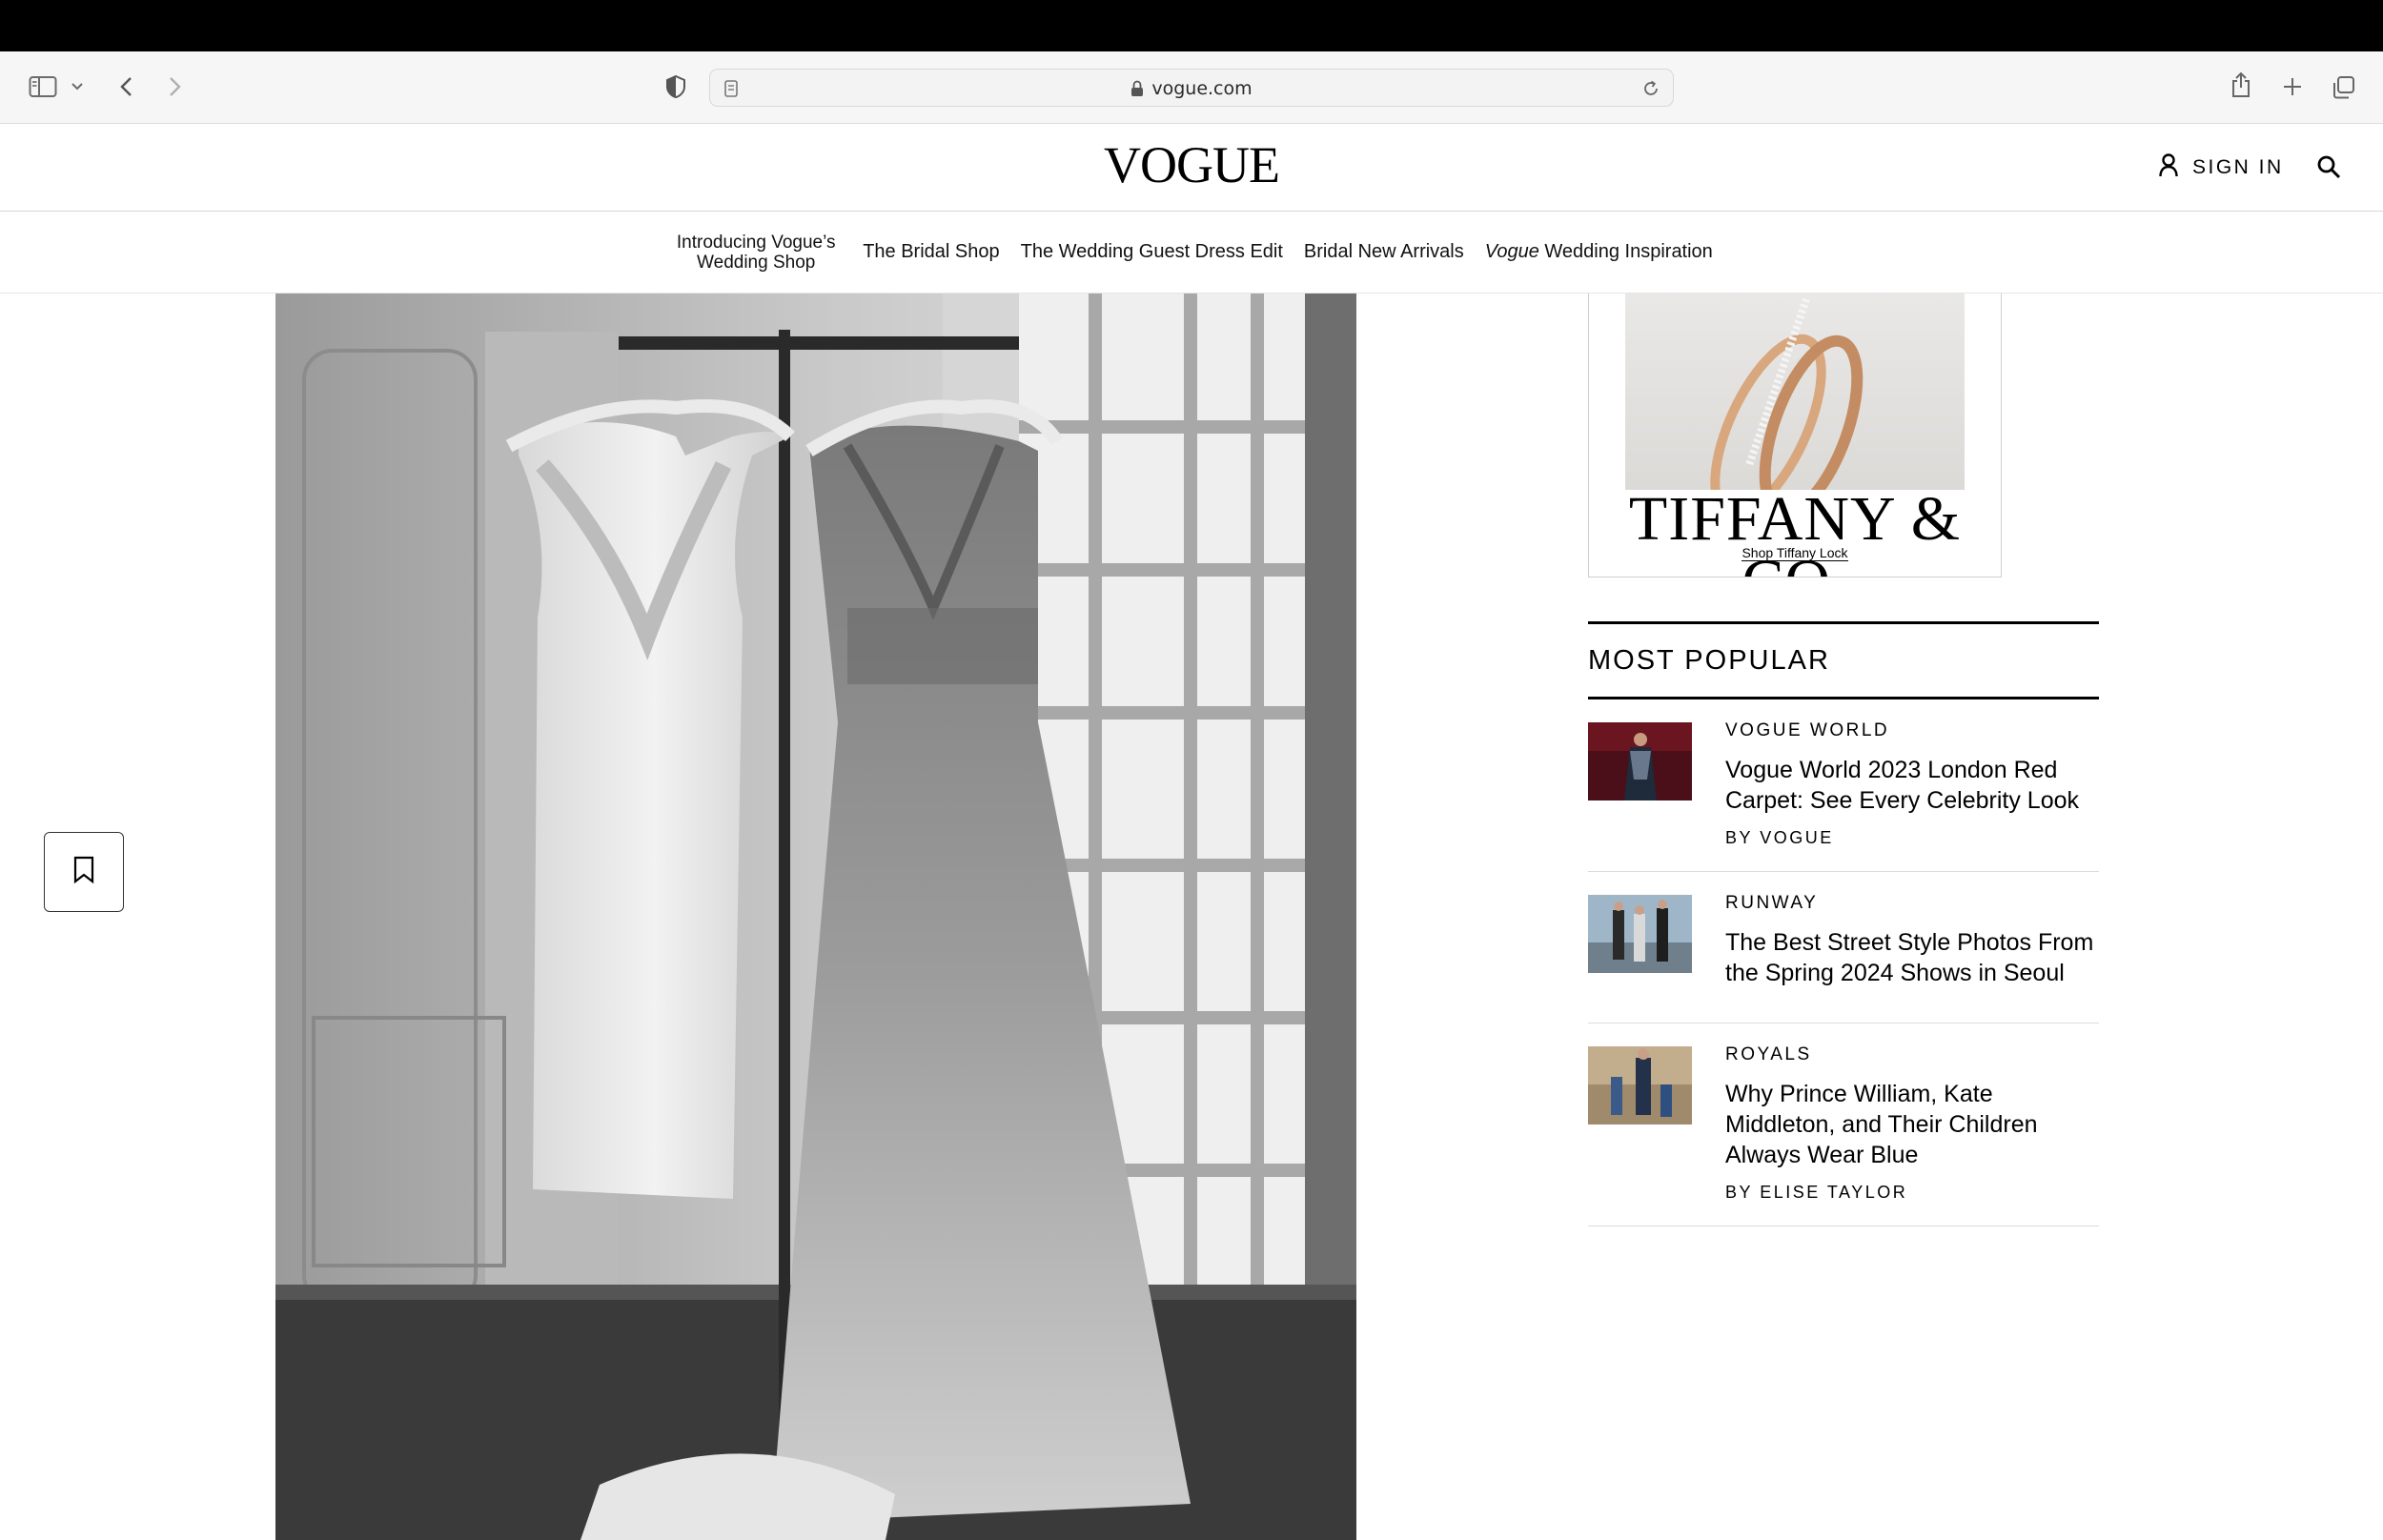 The height and width of the screenshot is (1540, 2383). I want to click on nav-item-wedding-inspiration: Vogue Wedding Inspiration, so click(1599, 252).